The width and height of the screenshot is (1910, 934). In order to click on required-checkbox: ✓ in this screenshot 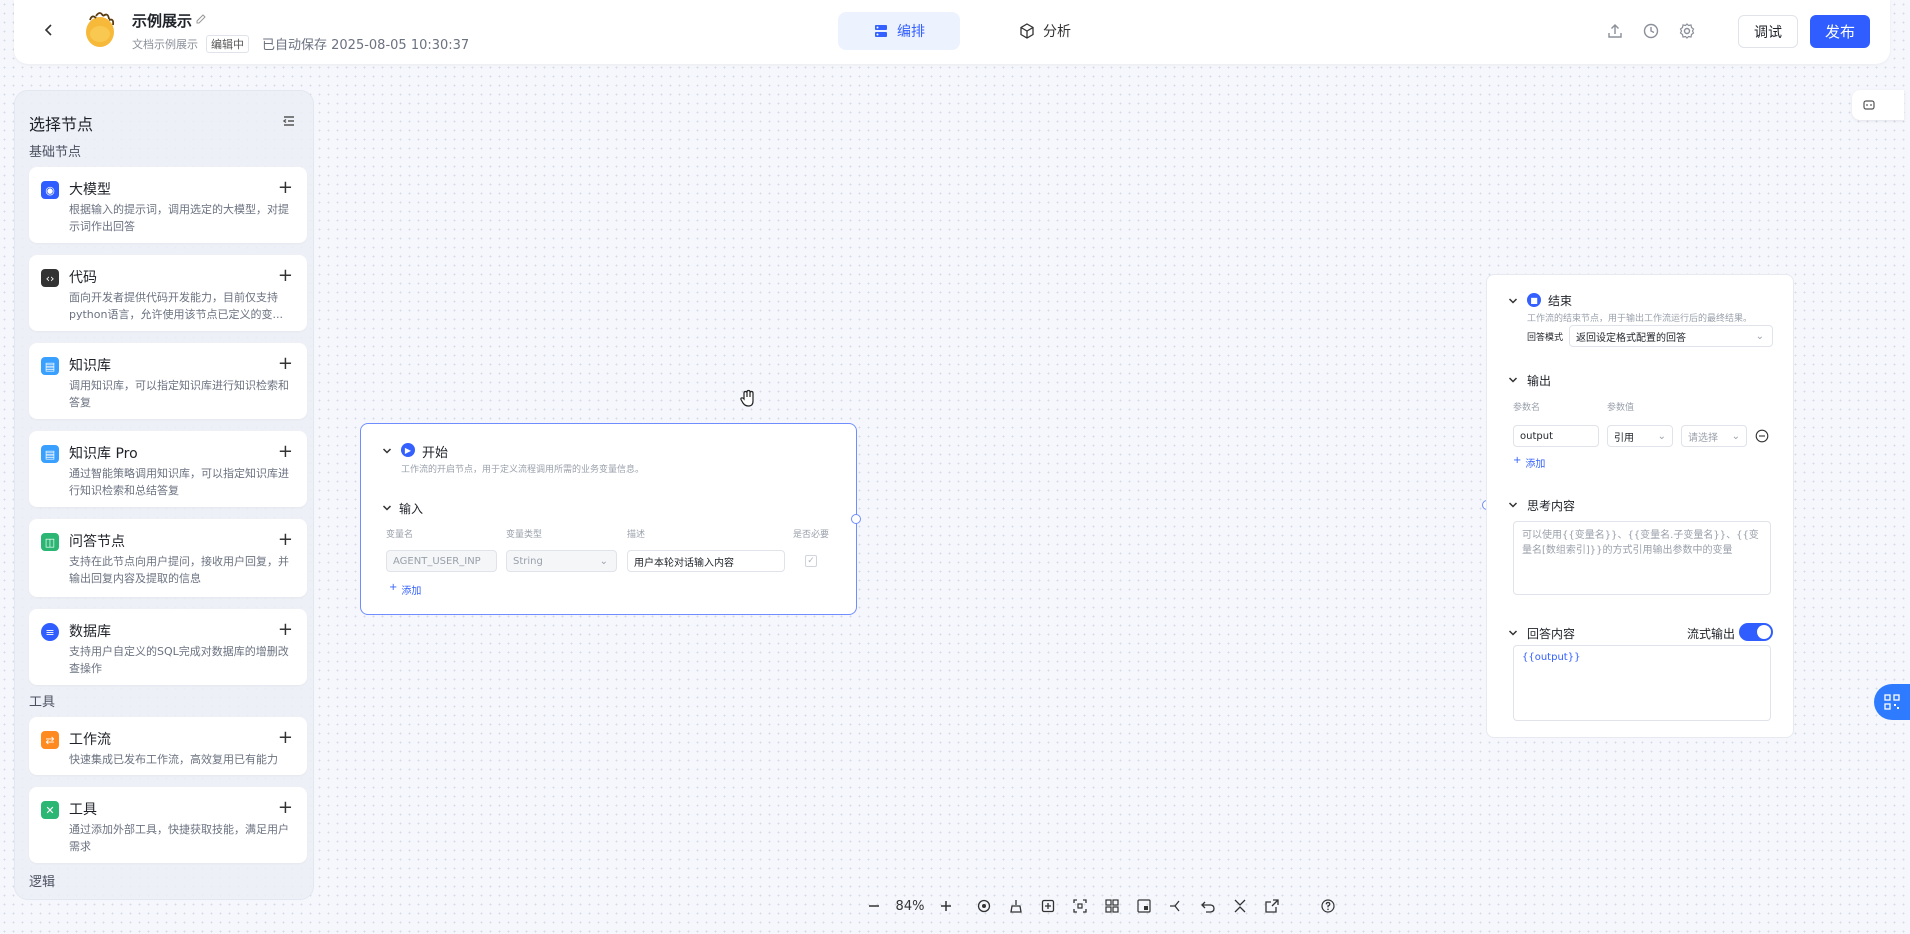, I will do `click(811, 561)`.